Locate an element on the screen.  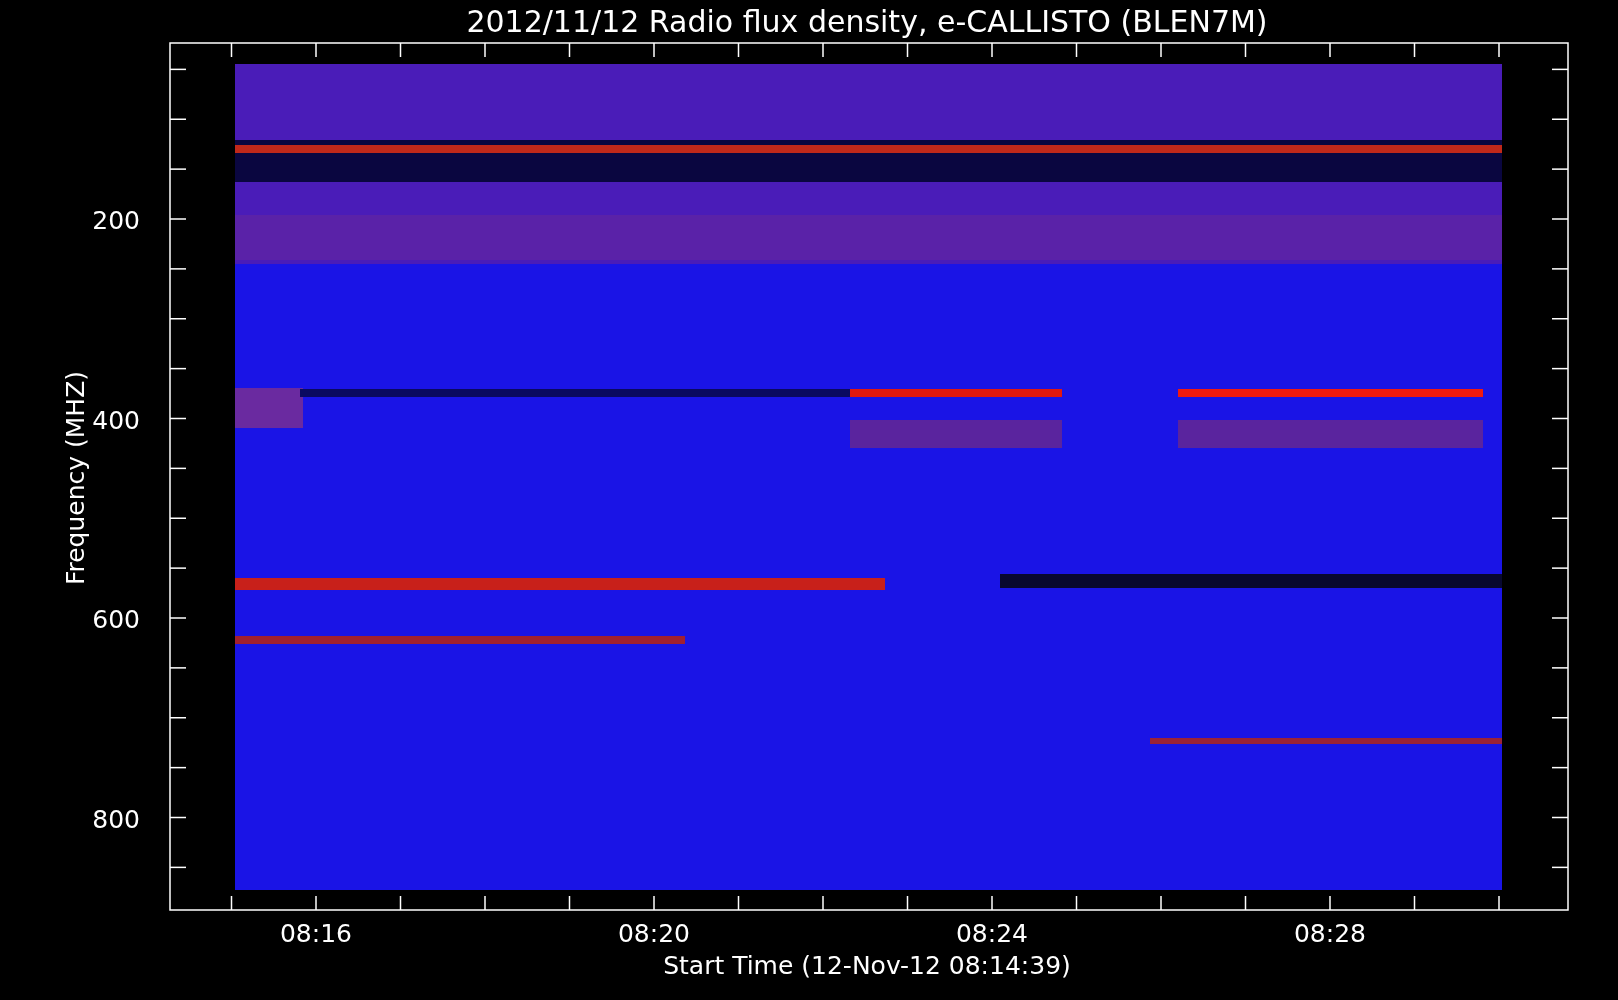
x-tick-label: 08:28 is located at coordinates (1330, 933).